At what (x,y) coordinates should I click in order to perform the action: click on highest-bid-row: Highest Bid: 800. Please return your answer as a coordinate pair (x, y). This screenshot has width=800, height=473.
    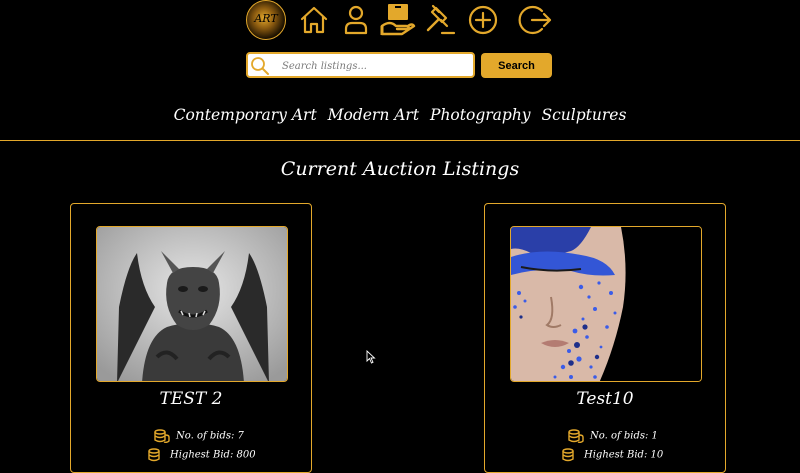
    Looking at the image, I should click on (229, 455).